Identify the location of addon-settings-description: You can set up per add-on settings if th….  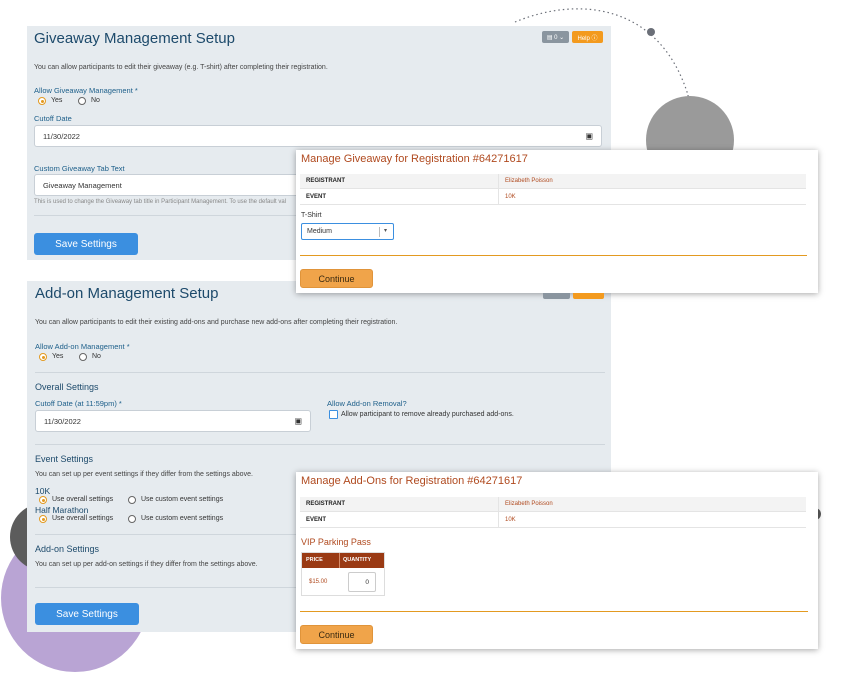
(146, 564).